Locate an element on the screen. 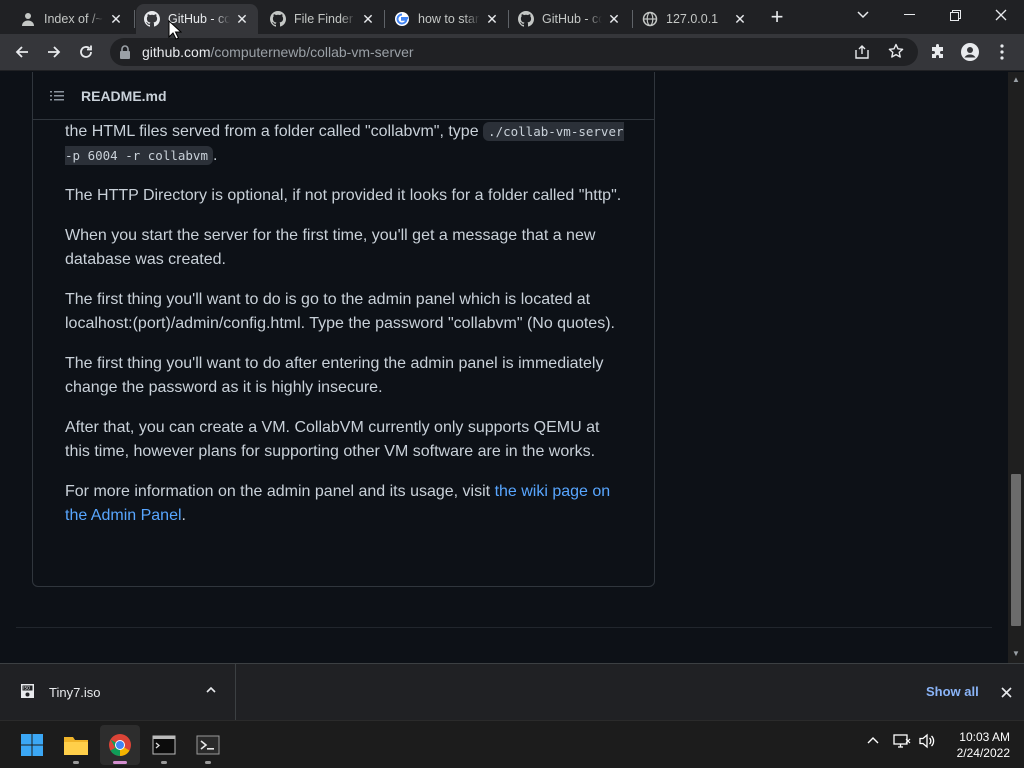 This screenshot has width=1024, height=768. reload-icon is located at coordinates (86, 51).